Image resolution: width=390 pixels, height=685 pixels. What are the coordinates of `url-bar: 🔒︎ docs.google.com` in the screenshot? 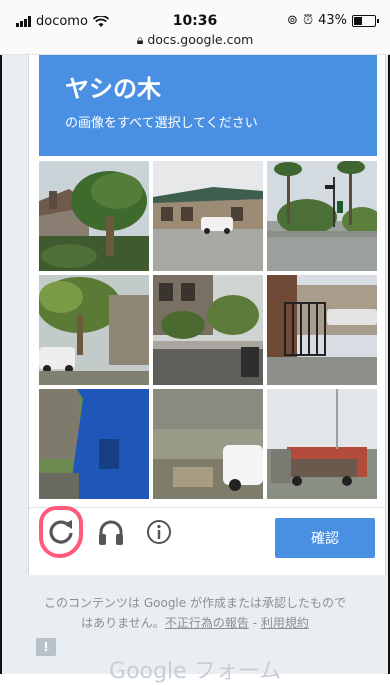 It's located at (195, 40).